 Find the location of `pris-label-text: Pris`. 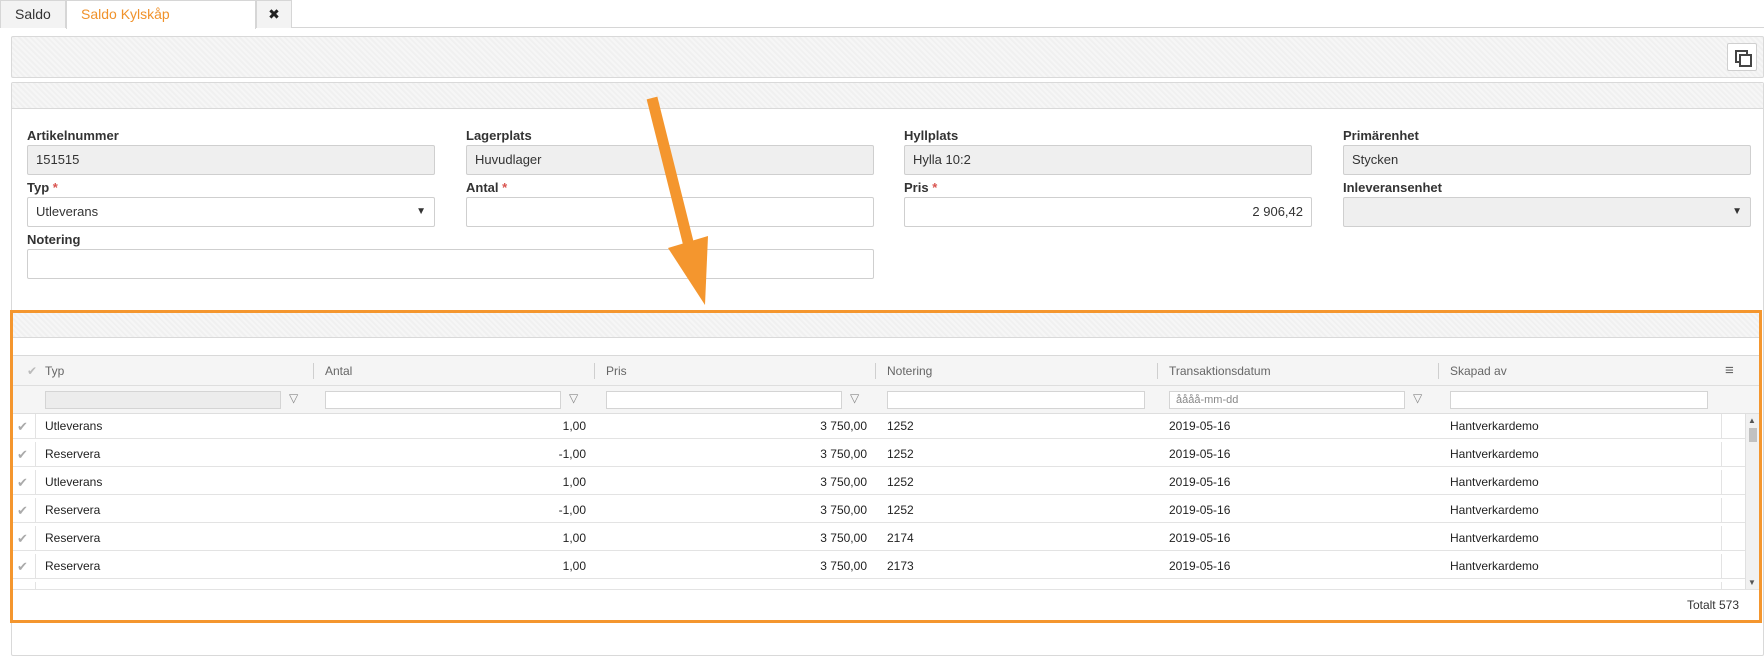

pris-label-text: Pris is located at coordinates (916, 187).